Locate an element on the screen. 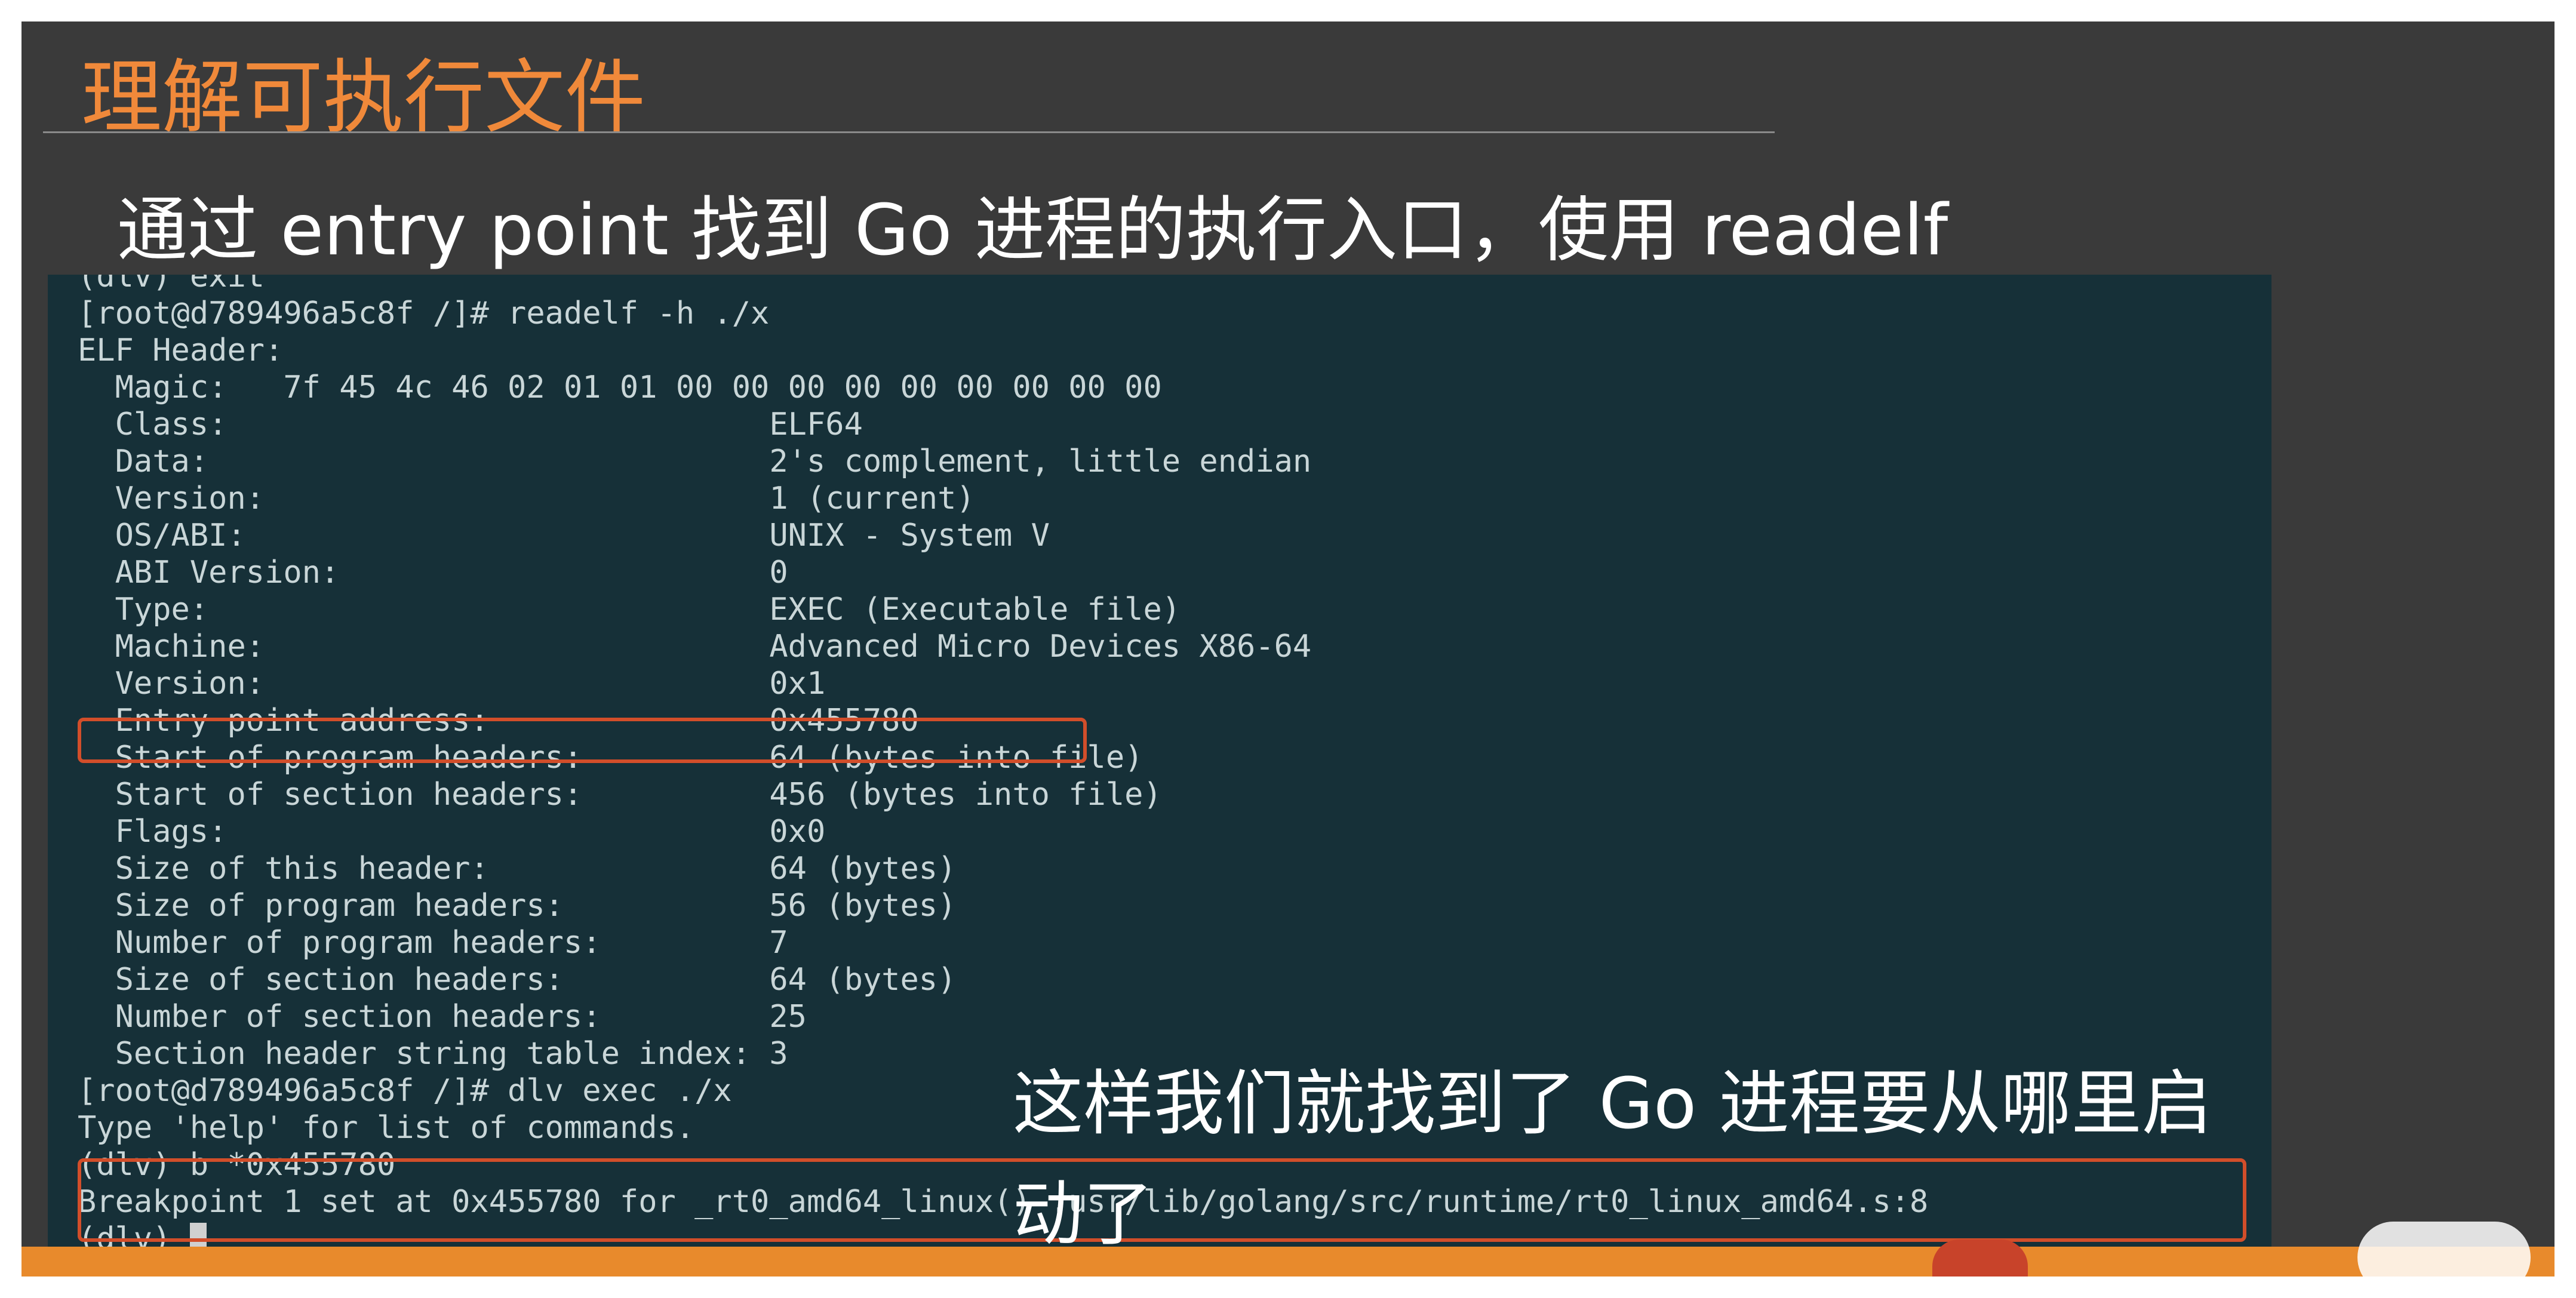 This screenshot has height=1298, width=2576. terminal-line: Class: ELF64 is located at coordinates (470, 424).